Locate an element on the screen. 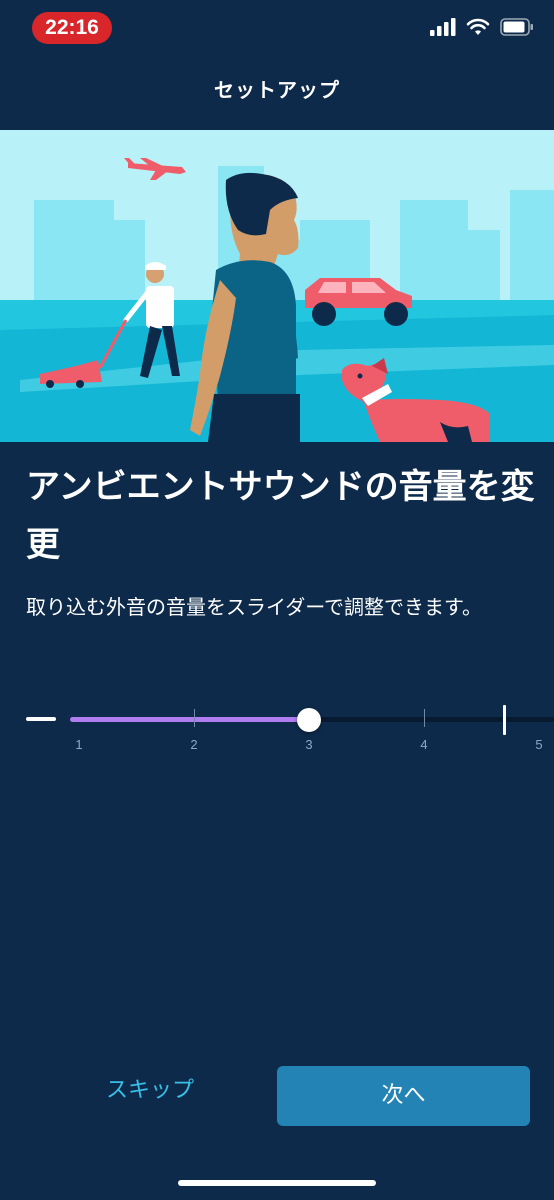  volume-slider: 1 2 3 4 5 is located at coordinates (277, 730).